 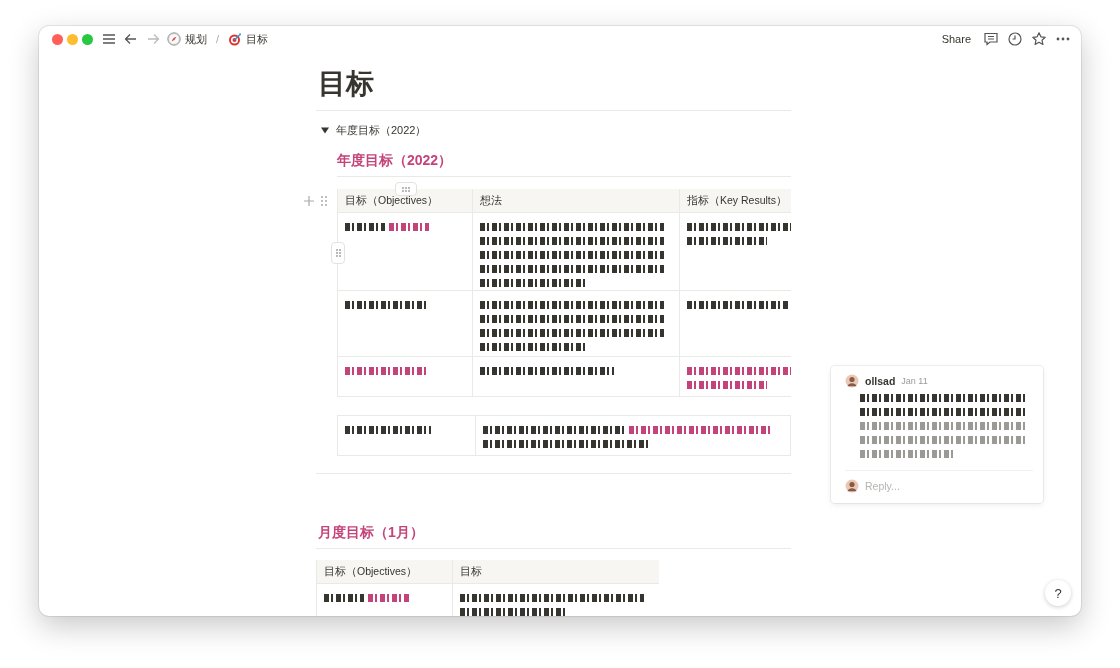 I want to click on column-header: 指标（Key Results）, so click(x=735, y=201).